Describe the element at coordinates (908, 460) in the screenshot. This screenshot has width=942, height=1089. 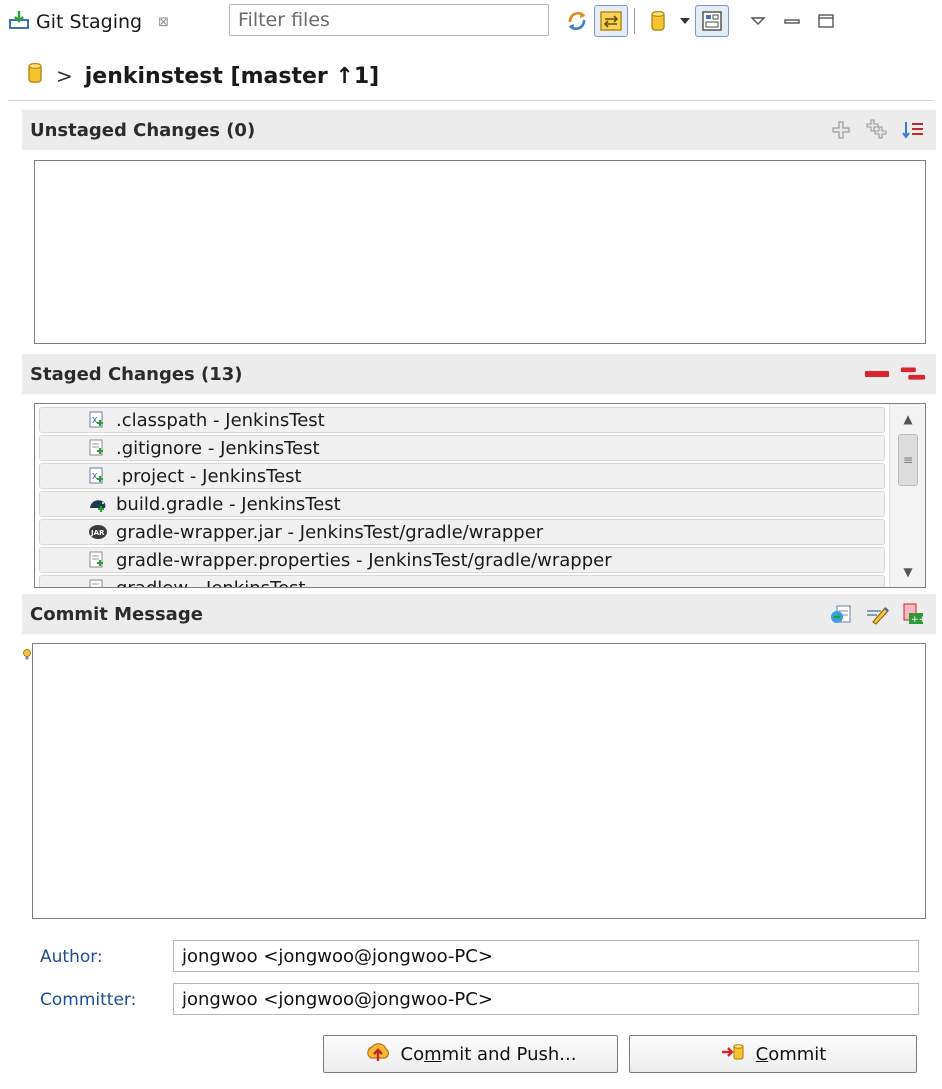
I see `scrollbar-thumb: ≡` at that location.